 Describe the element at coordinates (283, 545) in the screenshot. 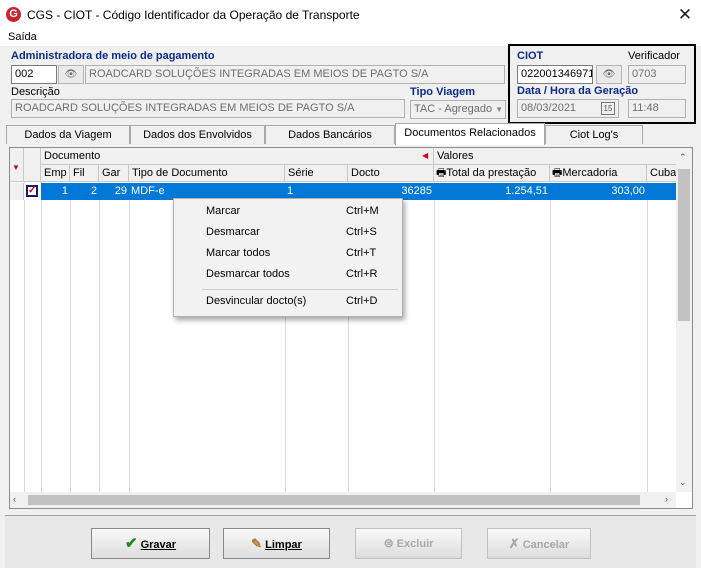

I see `limpar-label: Limpar` at that location.